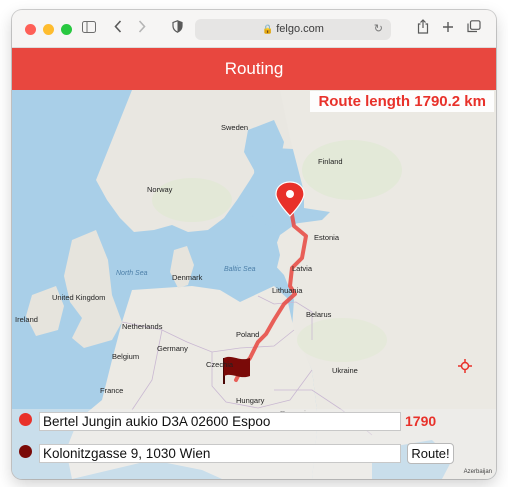 This screenshot has width=508, height=487. Describe the element at coordinates (300, 29) in the screenshot. I see `url-text: felgo.com` at that location.